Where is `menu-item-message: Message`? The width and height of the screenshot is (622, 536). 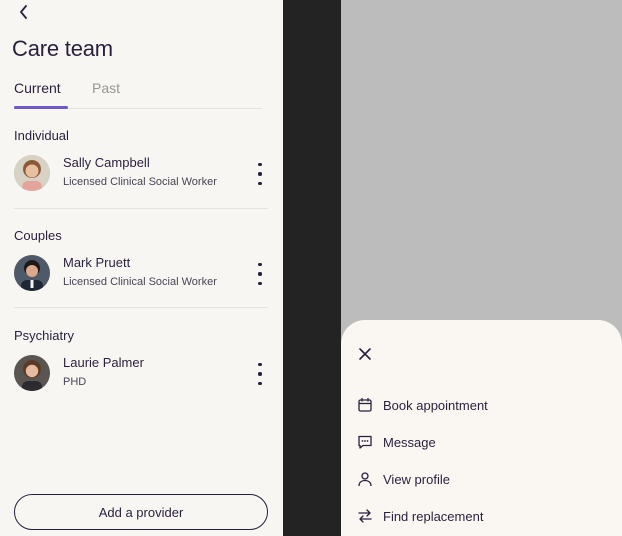 menu-item-message: Message is located at coordinates (482, 442).